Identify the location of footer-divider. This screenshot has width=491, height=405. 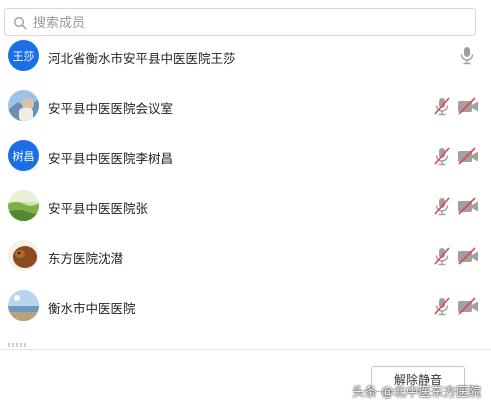
(245, 349).